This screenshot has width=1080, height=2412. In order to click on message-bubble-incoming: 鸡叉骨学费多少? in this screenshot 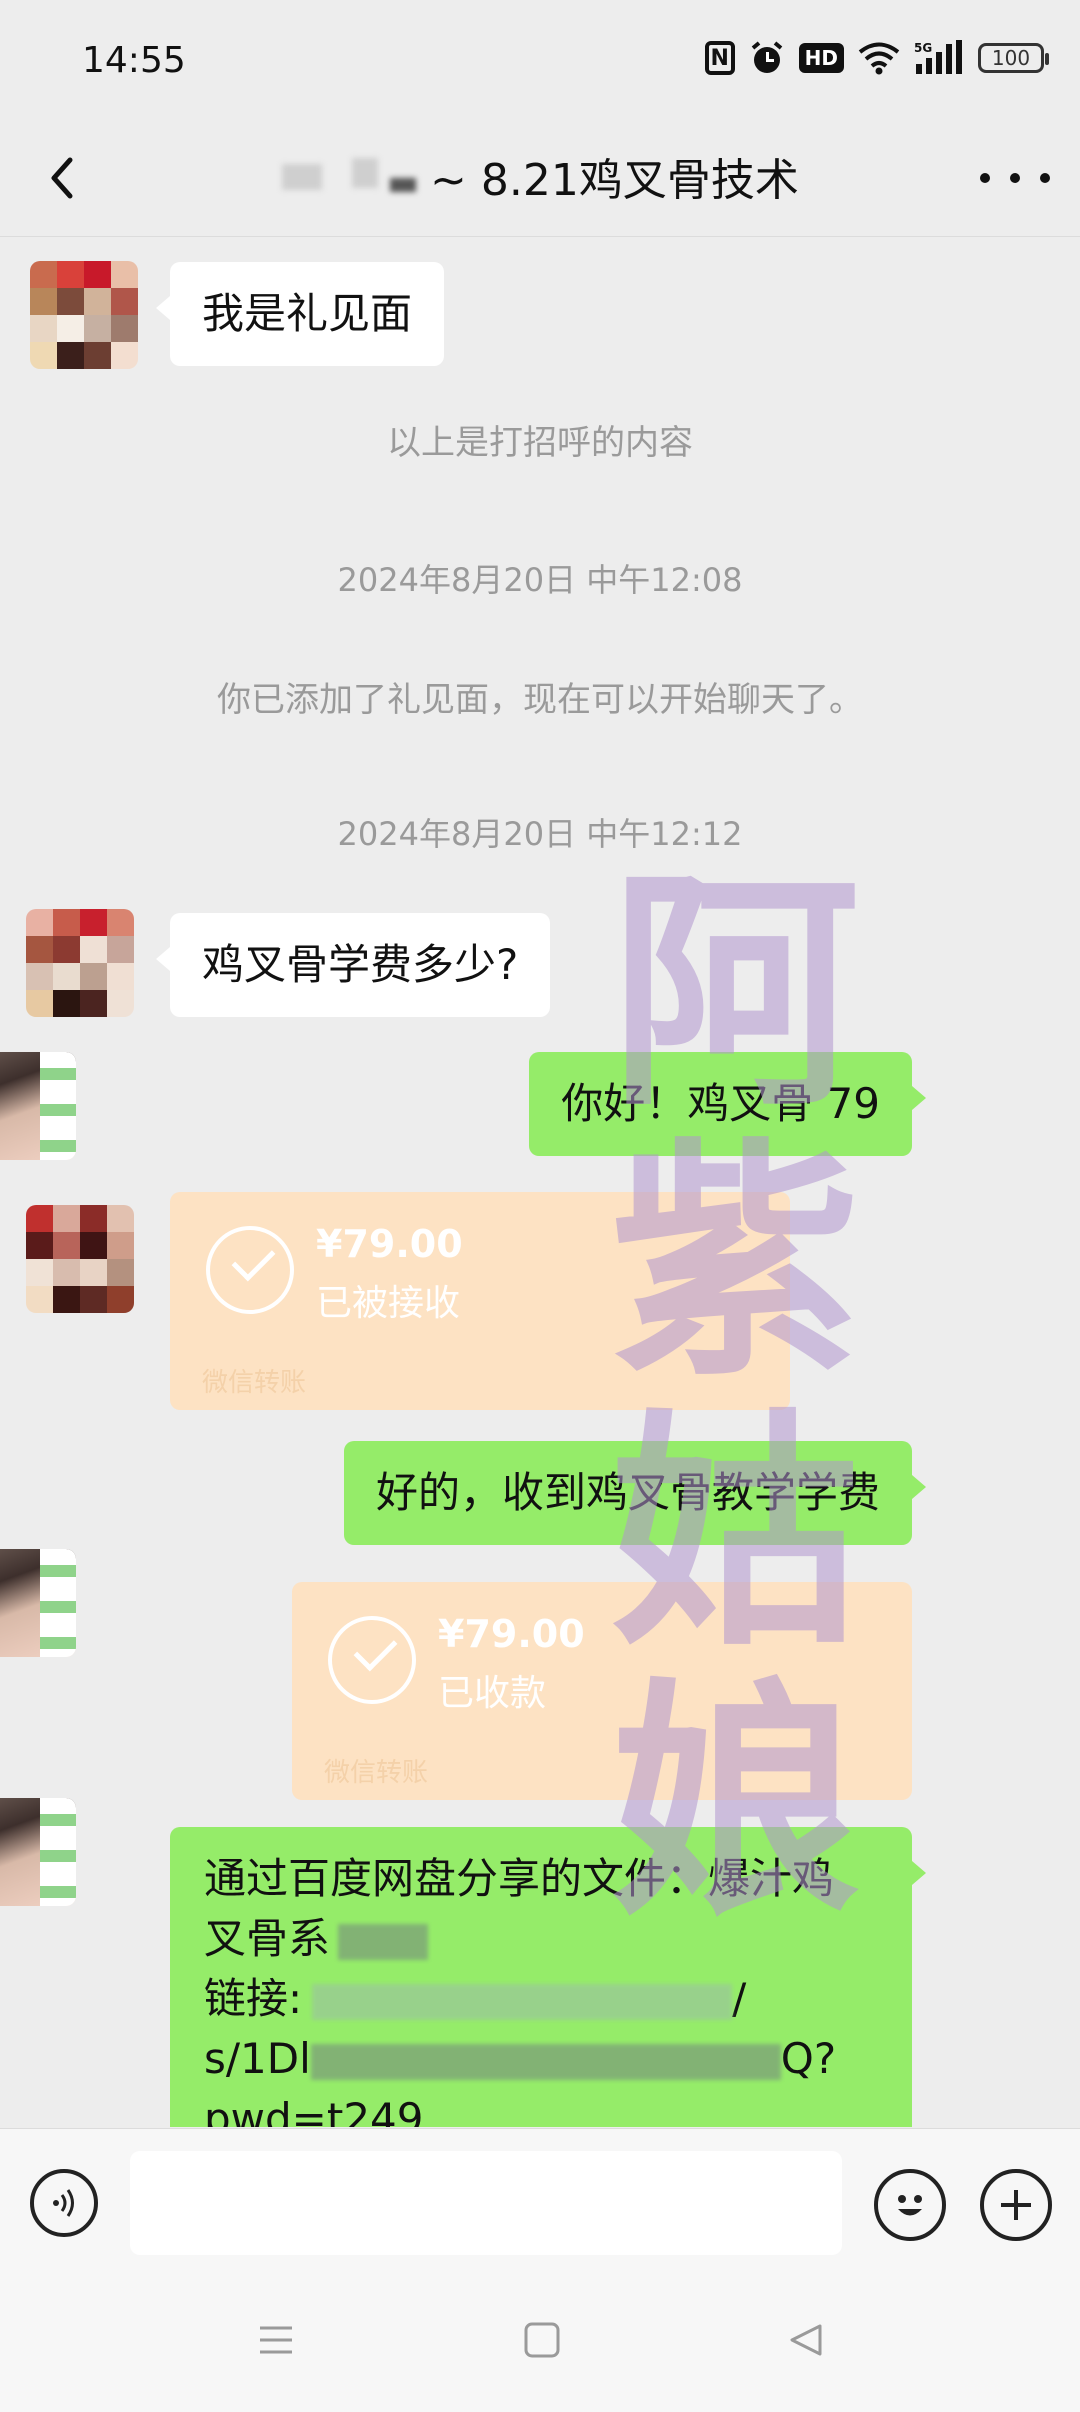, I will do `click(353, 965)`.